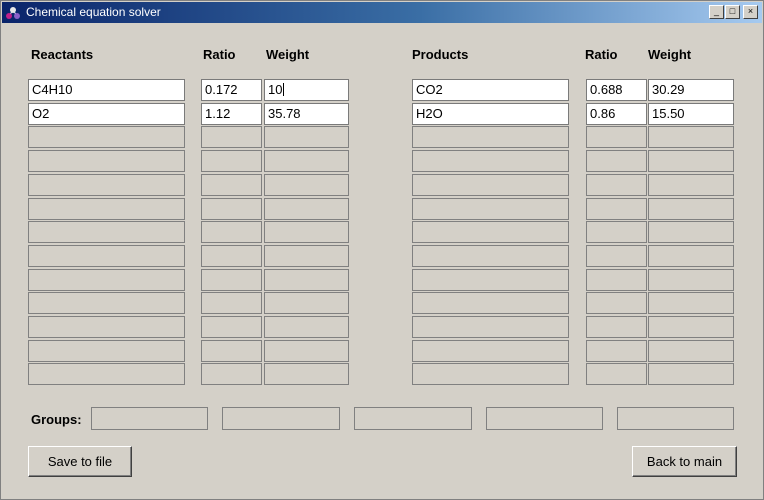 This screenshot has height=500, width=764. I want to click on reactants-name-field: C4H10, so click(106, 90).